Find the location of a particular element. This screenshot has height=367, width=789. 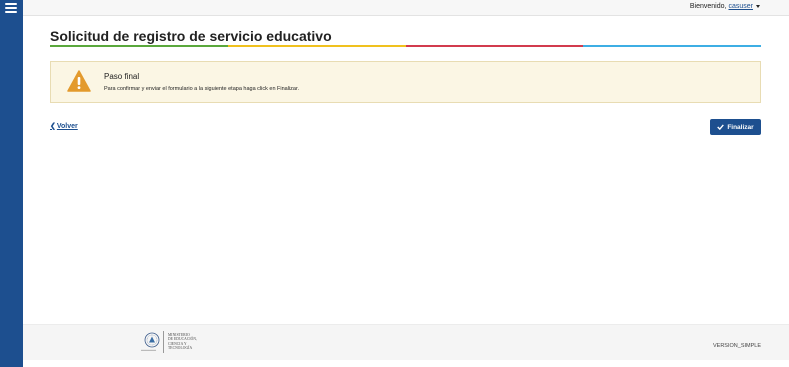

seal-caption: ━━━━━━━━━━ is located at coordinates (149, 350).